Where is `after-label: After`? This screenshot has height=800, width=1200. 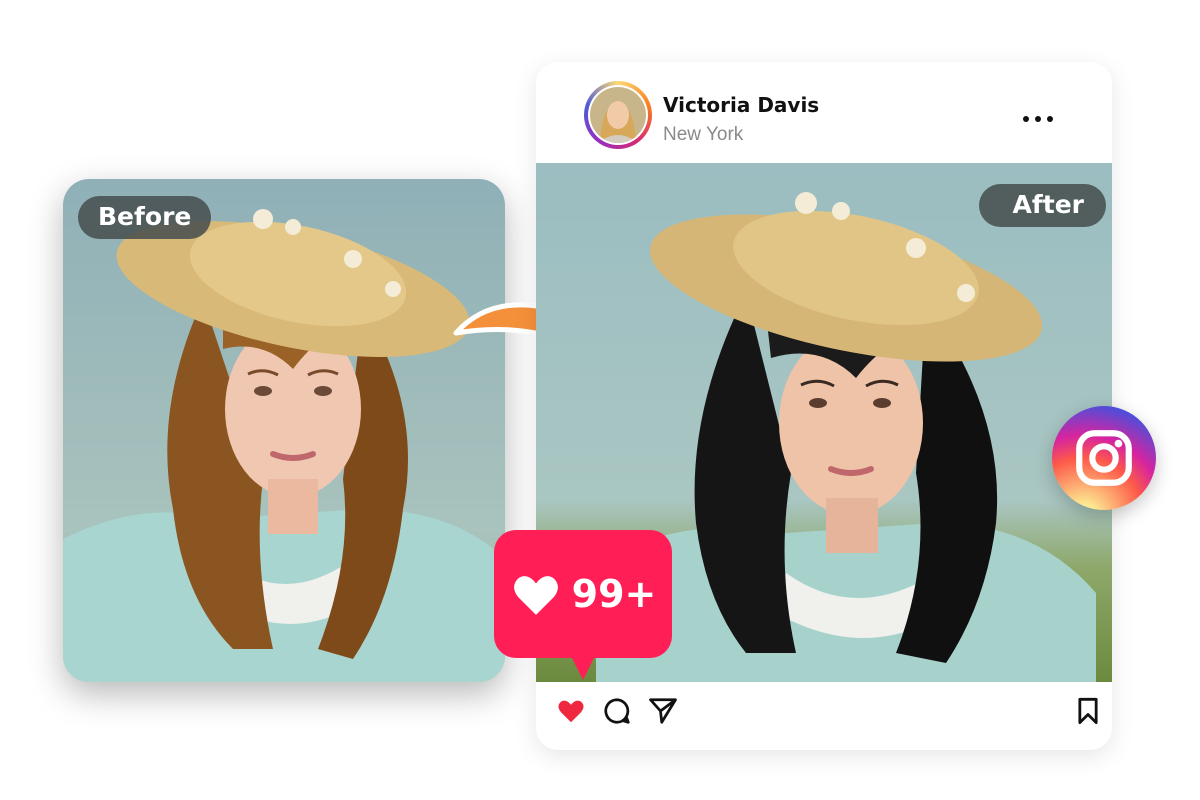 after-label: After is located at coordinates (1042, 205).